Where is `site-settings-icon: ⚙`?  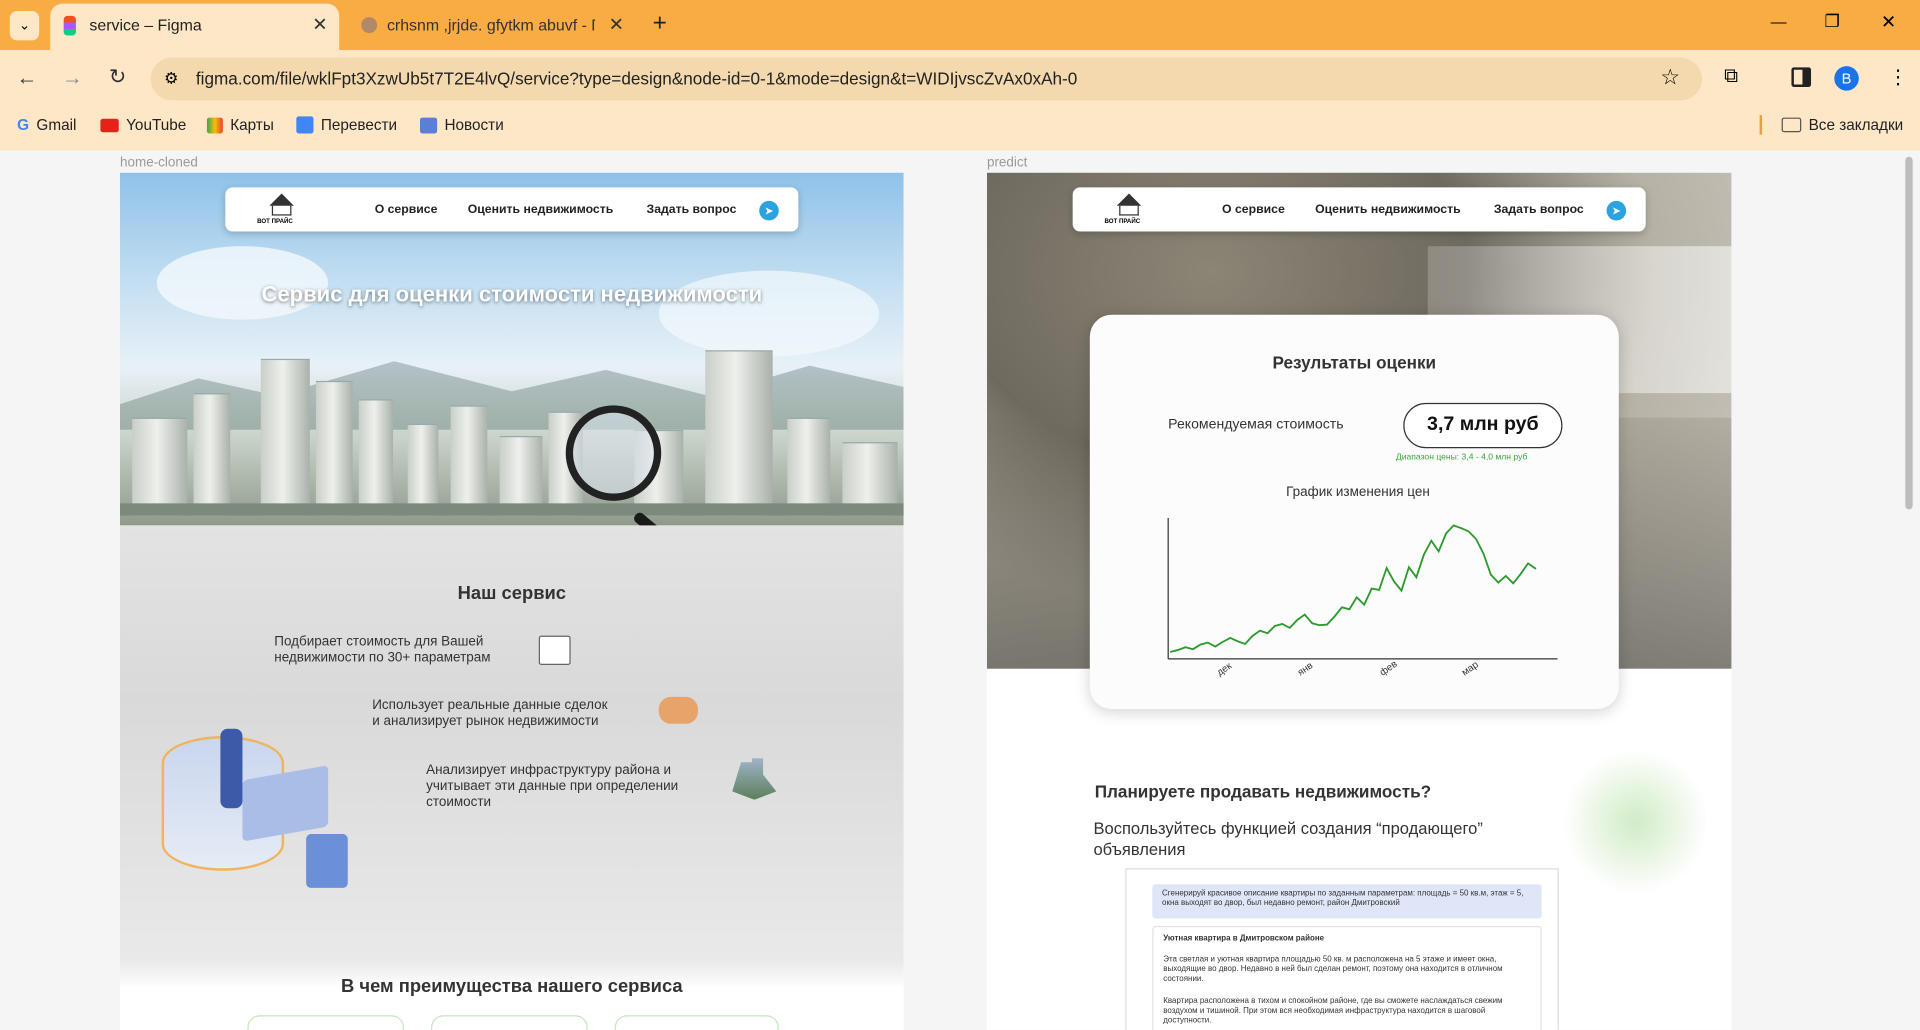
site-settings-icon: ⚙ is located at coordinates (171, 79).